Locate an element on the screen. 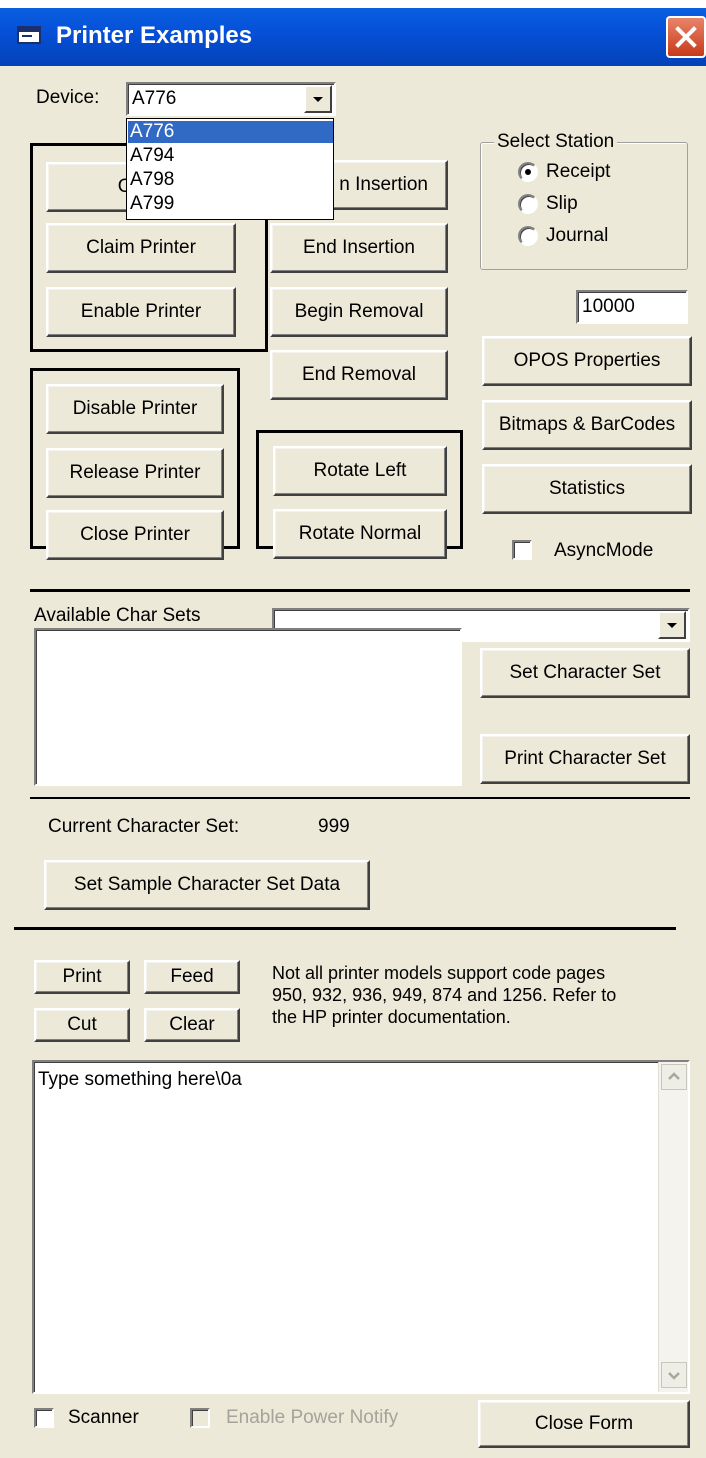 This screenshot has height=1458, width=706. slip-label: Slip is located at coordinates (562, 203).